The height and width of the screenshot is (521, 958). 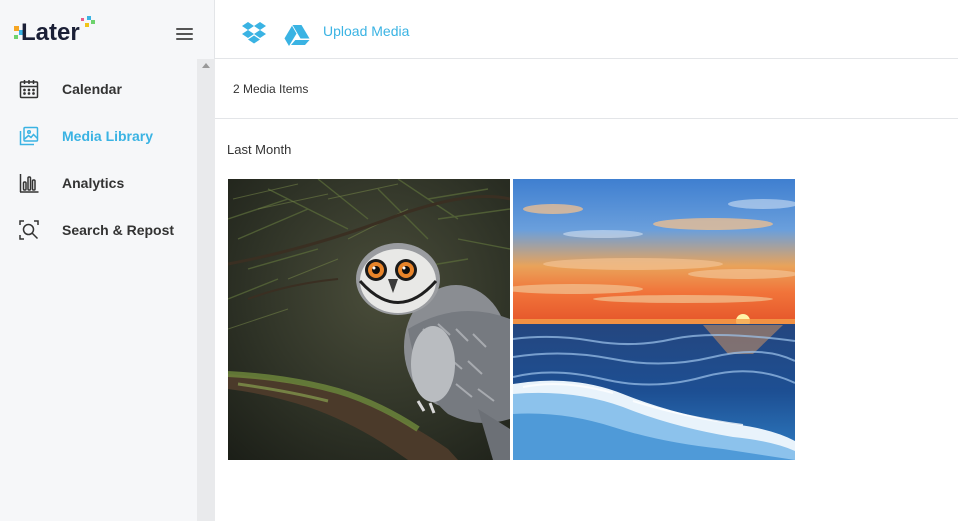 I want to click on sidebar-item-analytics: Analytics, so click(x=98, y=182).